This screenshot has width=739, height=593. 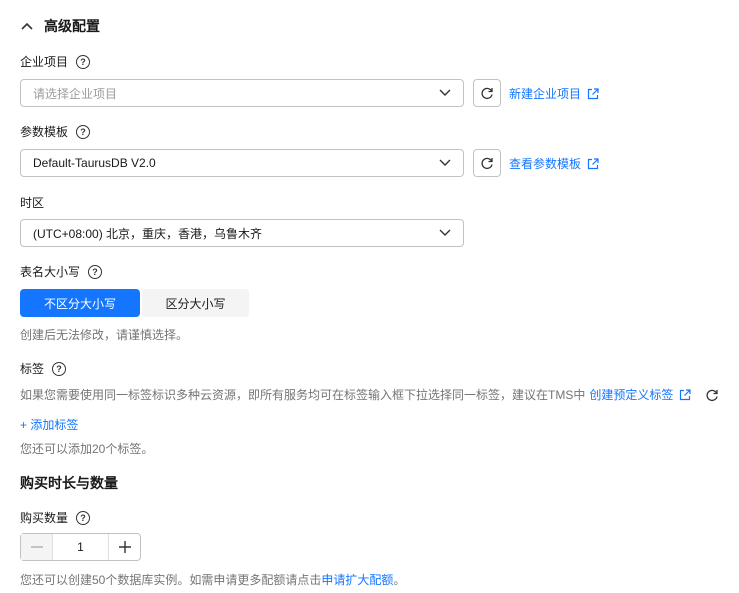 I want to click on tags-label: 标签, so click(x=32, y=369).